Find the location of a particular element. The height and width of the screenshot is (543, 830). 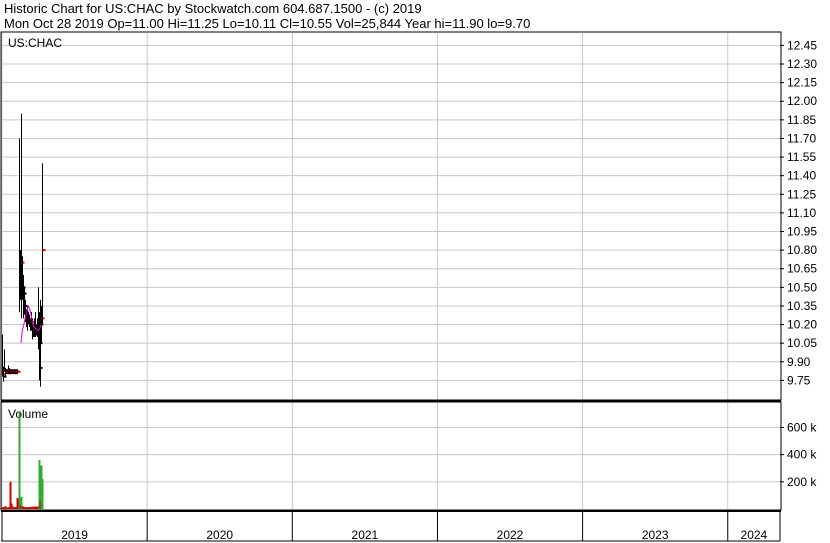

price-tick-label: 10.80 is located at coordinates (802, 250).